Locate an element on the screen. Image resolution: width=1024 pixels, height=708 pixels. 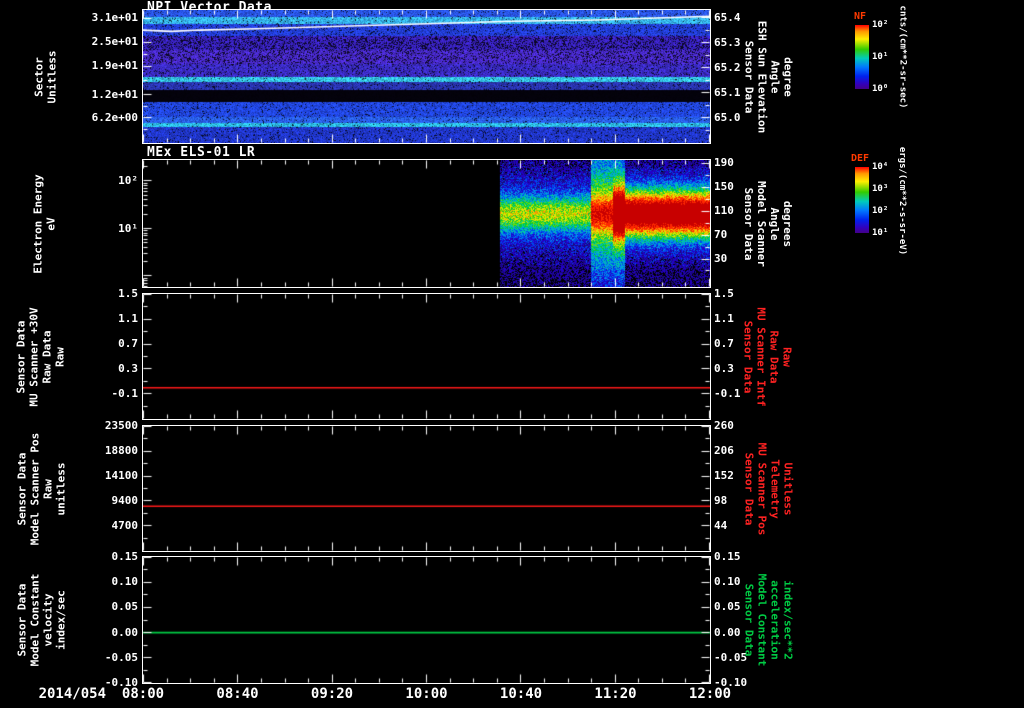
x-tick-label: 10:00 is located at coordinates (426, 694).